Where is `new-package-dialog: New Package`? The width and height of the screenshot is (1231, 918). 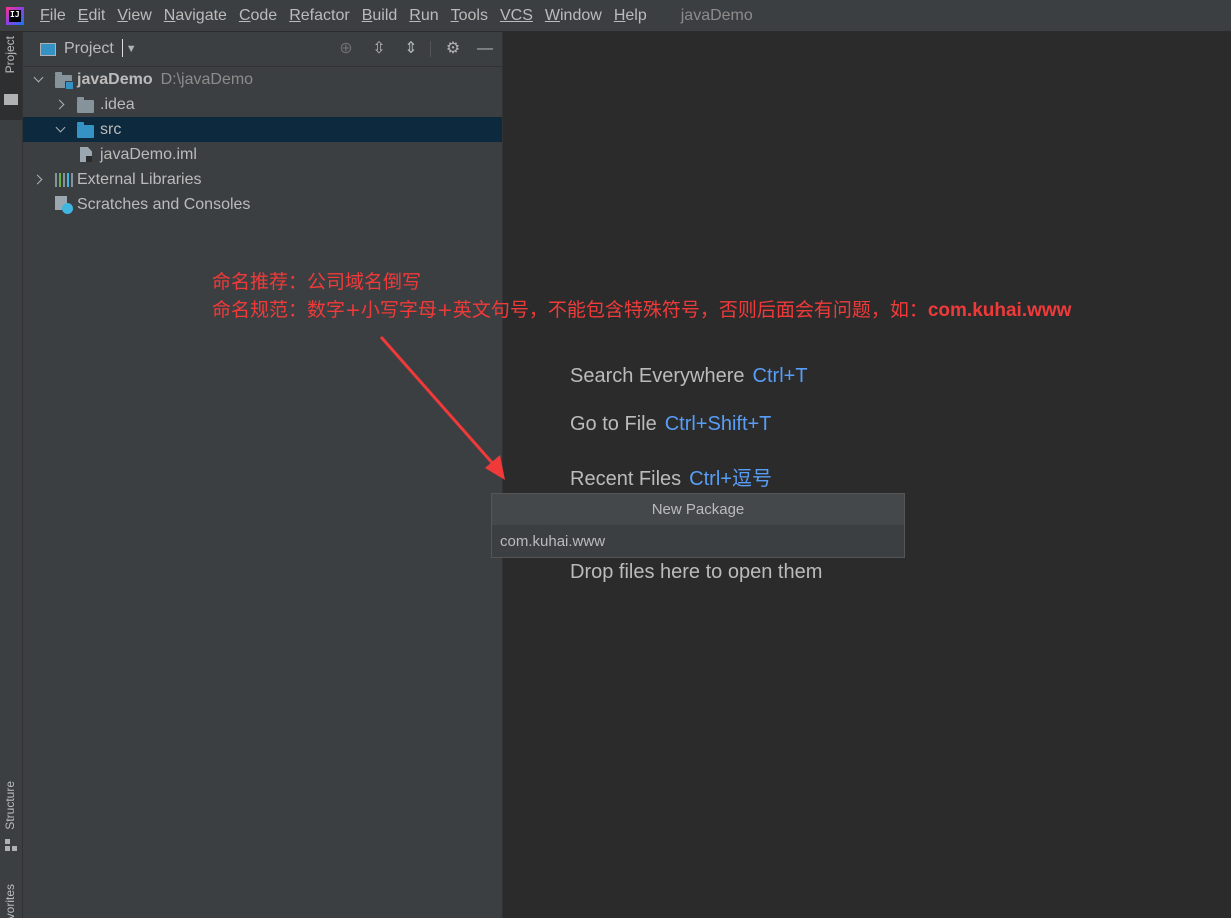 new-package-dialog: New Package is located at coordinates (698, 525).